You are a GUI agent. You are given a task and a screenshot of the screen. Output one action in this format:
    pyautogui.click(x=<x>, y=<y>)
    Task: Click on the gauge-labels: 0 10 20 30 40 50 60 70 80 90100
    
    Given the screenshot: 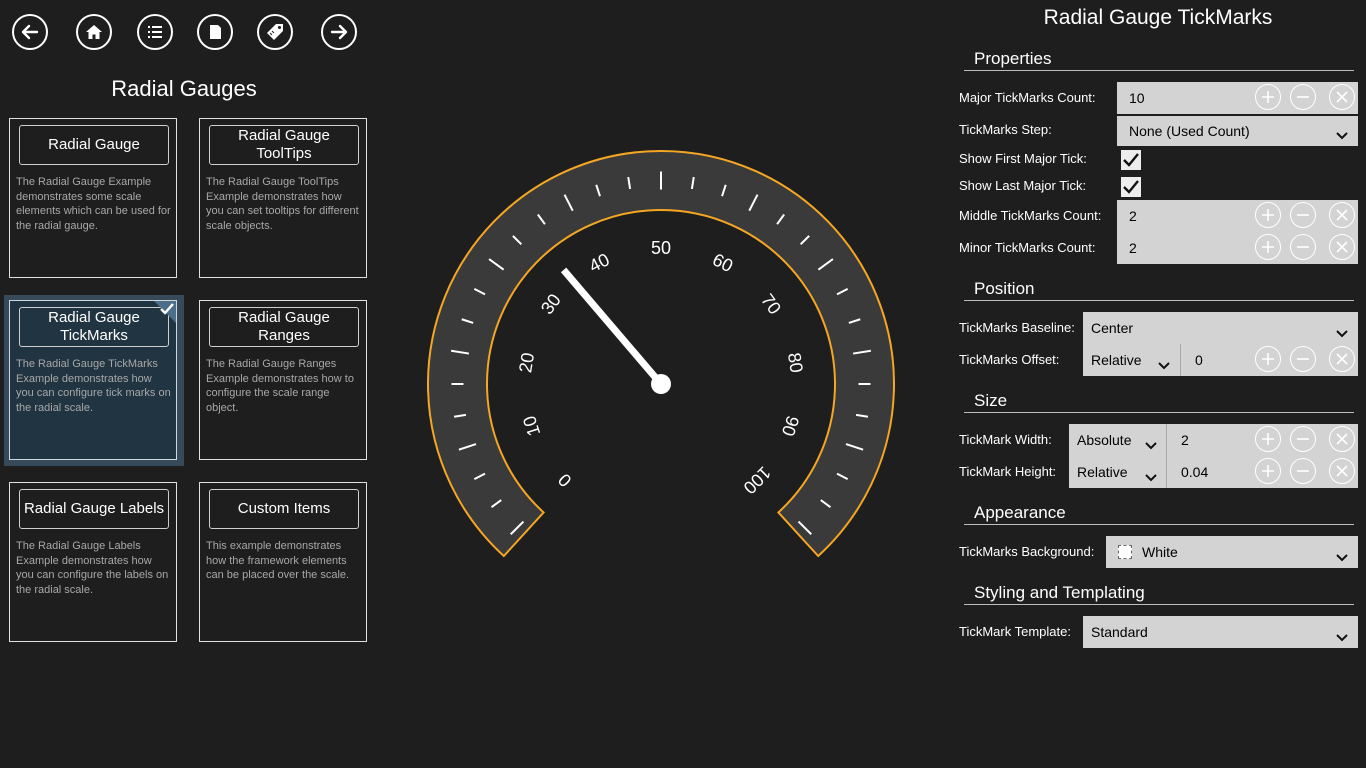 What is the action you would take?
    pyautogui.click(x=661, y=368)
    